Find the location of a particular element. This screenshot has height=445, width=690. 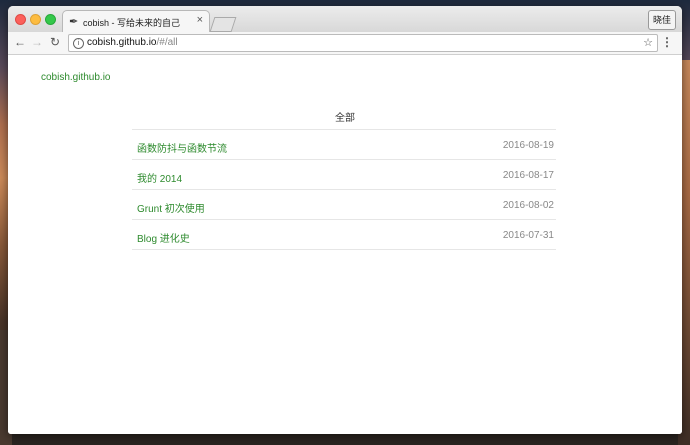

back-arrow-icon: ← is located at coordinates (20, 42).